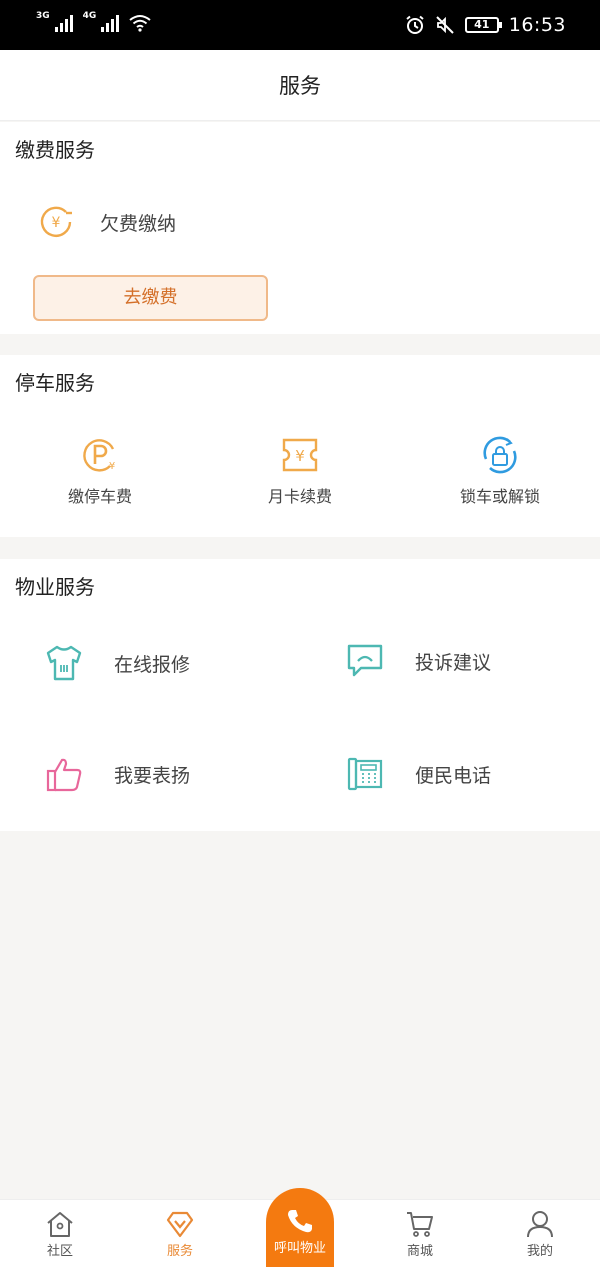  Describe the element at coordinates (55, 150) in the screenshot. I see `payment-title: 缴费服务` at that location.